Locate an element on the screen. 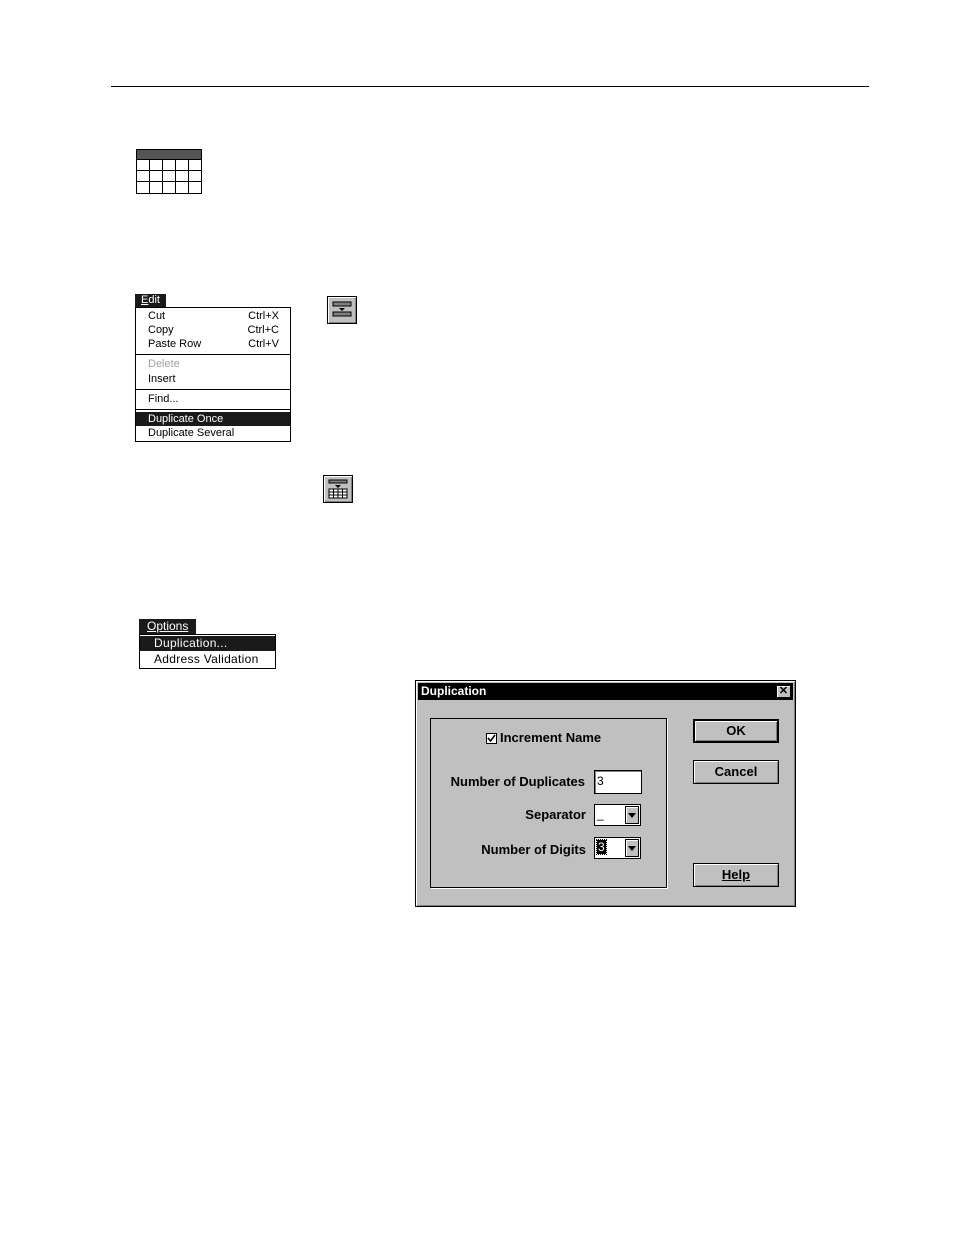 The width and height of the screenshot is (954, 1235). menu-item-cut: Cut Ctrl+X is located at coordinates (213, 316).